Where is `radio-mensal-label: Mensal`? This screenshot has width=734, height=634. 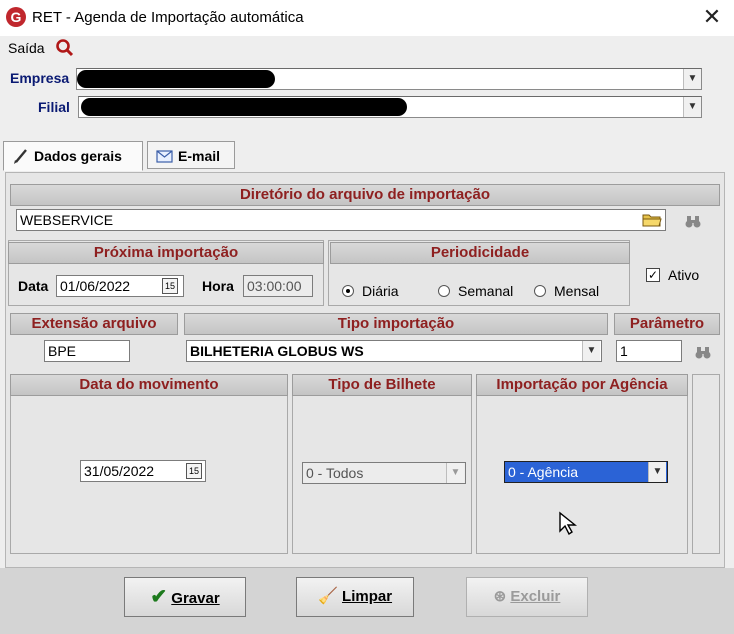 radio-mensal-label: Mensal is located at coordinates (577, 291).